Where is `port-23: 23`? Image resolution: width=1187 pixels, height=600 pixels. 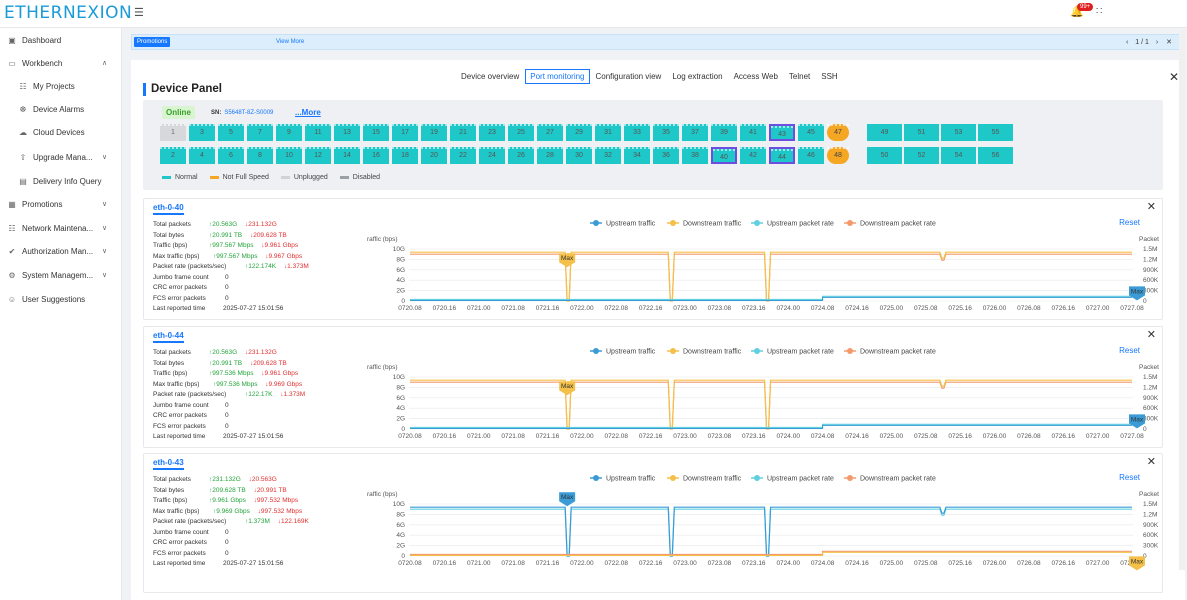 port-23: 23 is located at coordinates (492, 132).